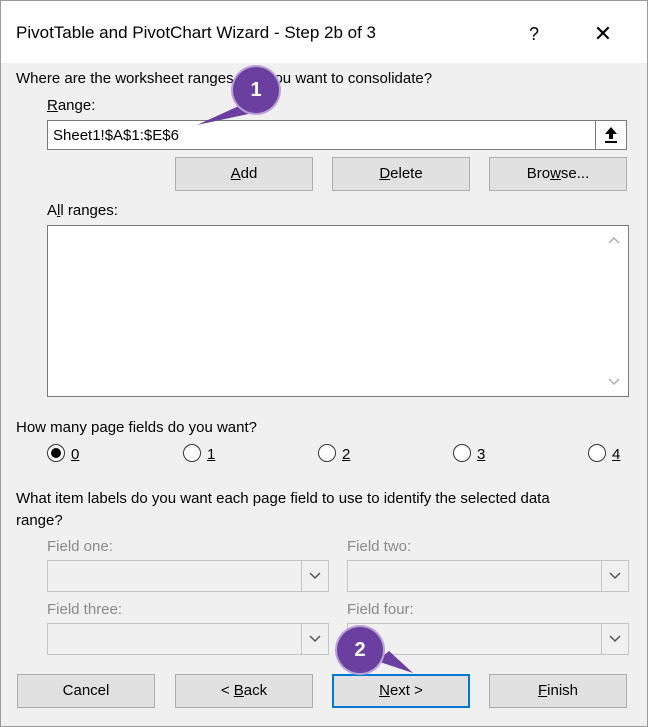  Describe the element at coordinates (256, 90) in the screenshot. I see `callout-1-badge: 1` at that location.